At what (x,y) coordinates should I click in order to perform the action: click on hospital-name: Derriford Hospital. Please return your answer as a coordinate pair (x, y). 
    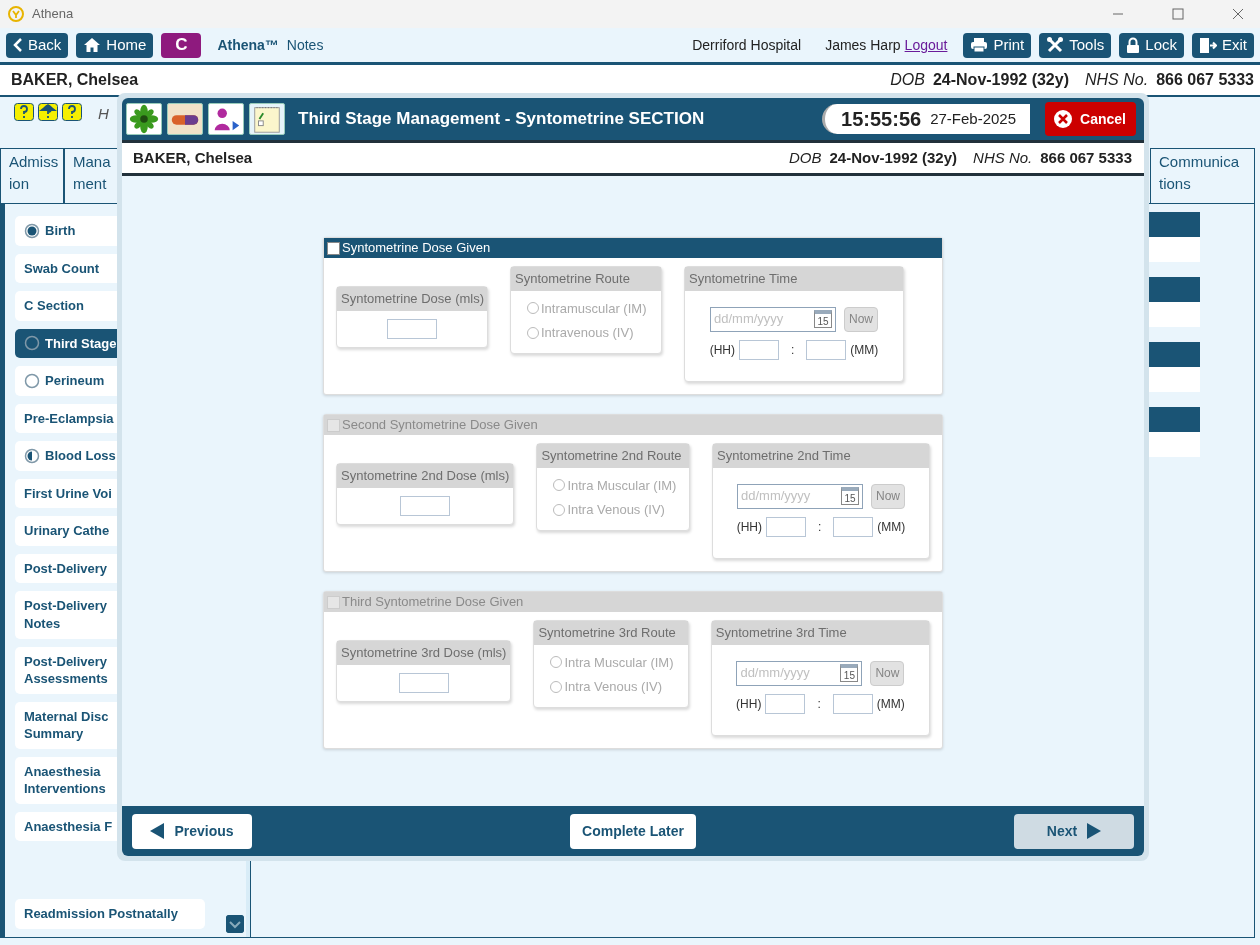
    Looking at the image, I should click on (747, 45).